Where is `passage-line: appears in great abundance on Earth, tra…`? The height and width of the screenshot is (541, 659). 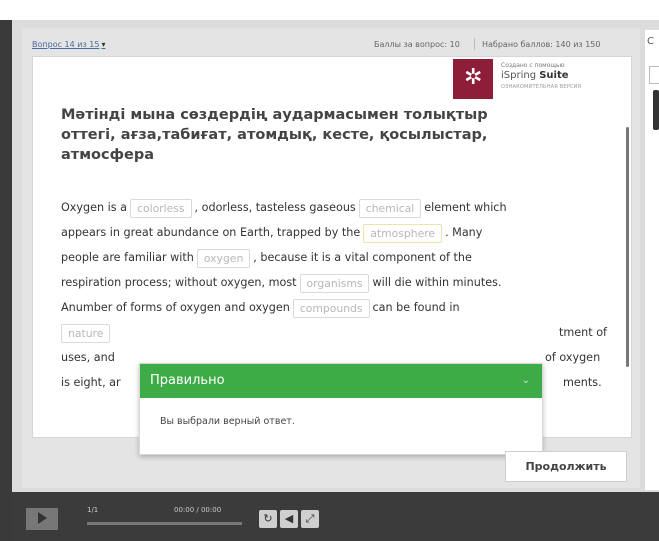 passage-line: appears in great abundance on Earth, tra… is located at coordinates (341, 232).